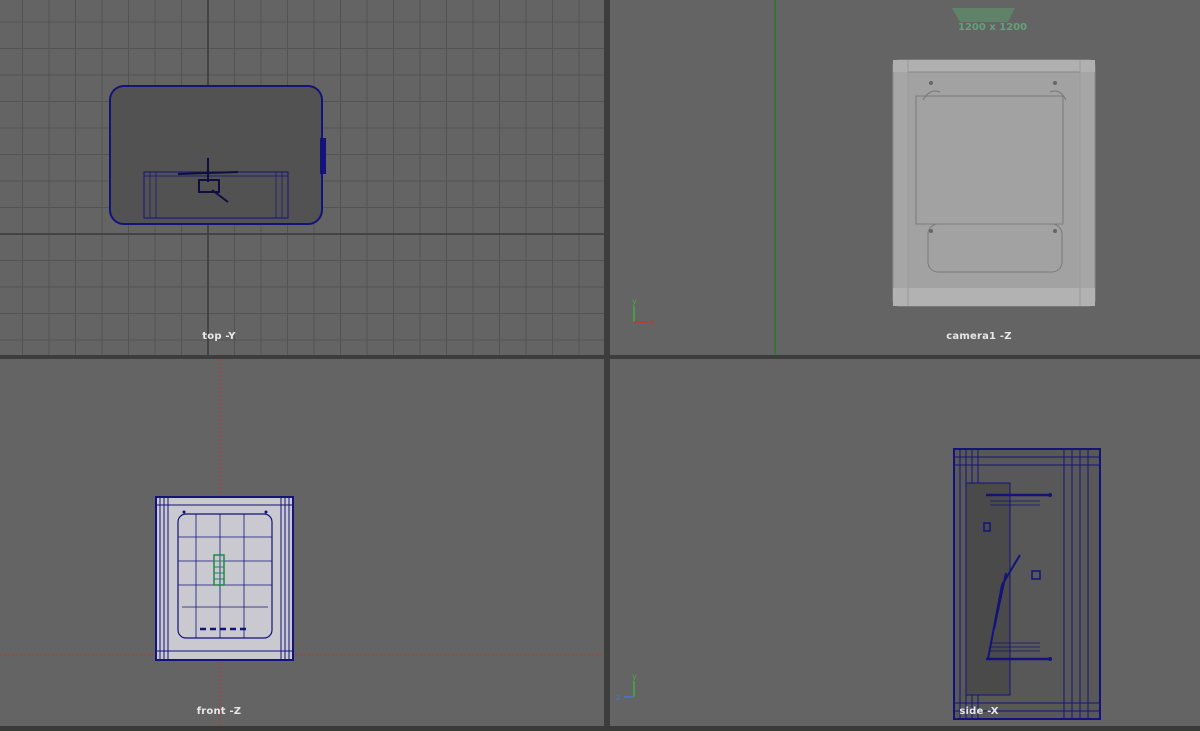 The width and height of the screenshot is (1200, 731). What do you see at coordinates (219, 711) in the screenshot?
I see `front-view-label: front -Z` at bounding box center [219, 711].